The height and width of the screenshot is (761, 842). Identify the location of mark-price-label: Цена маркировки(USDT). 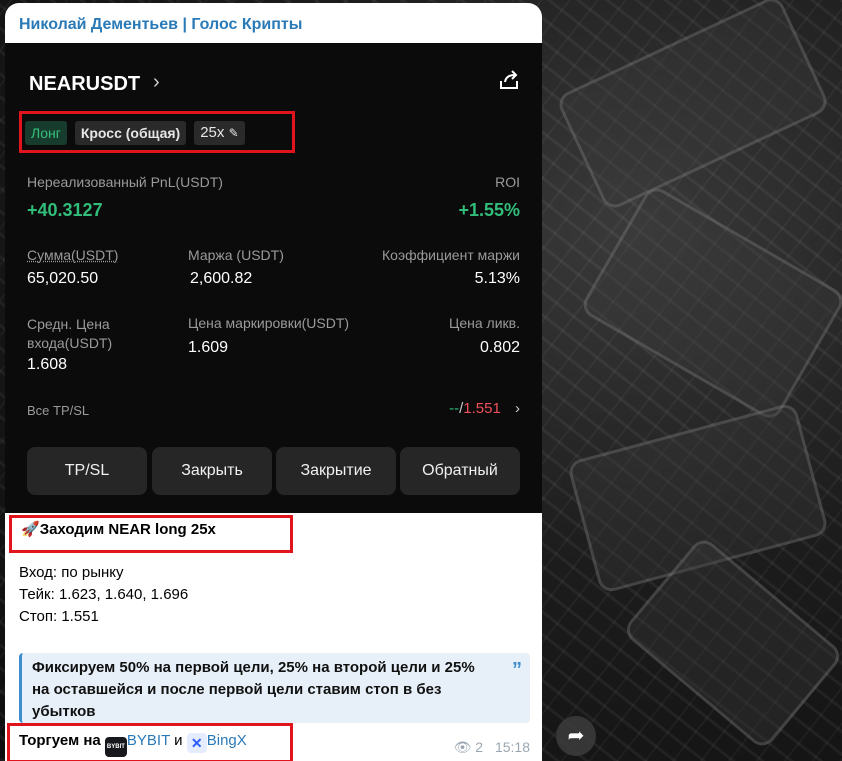
(268, 323).